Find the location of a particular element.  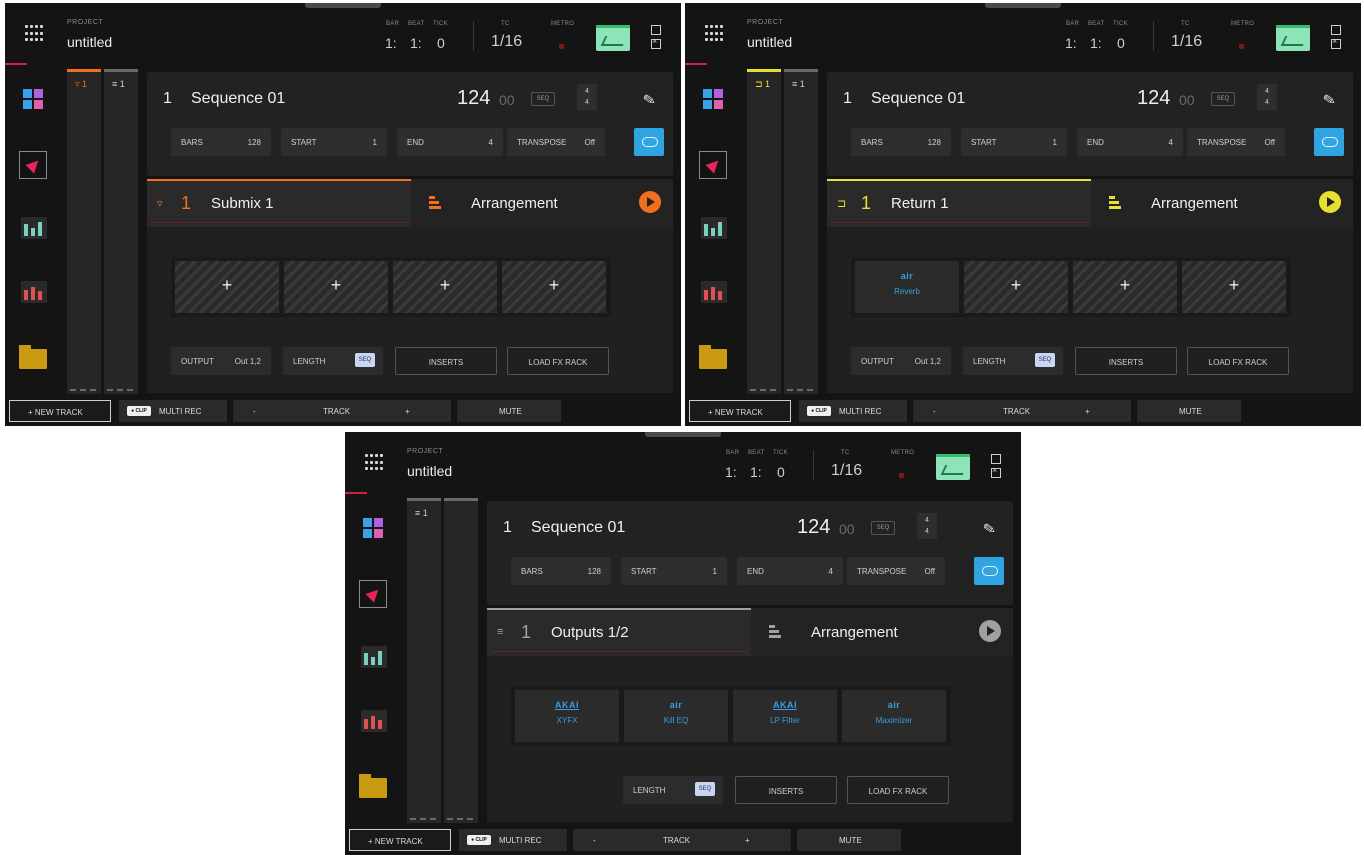

track-name: Return 1 is located at coordinates (920, 203).